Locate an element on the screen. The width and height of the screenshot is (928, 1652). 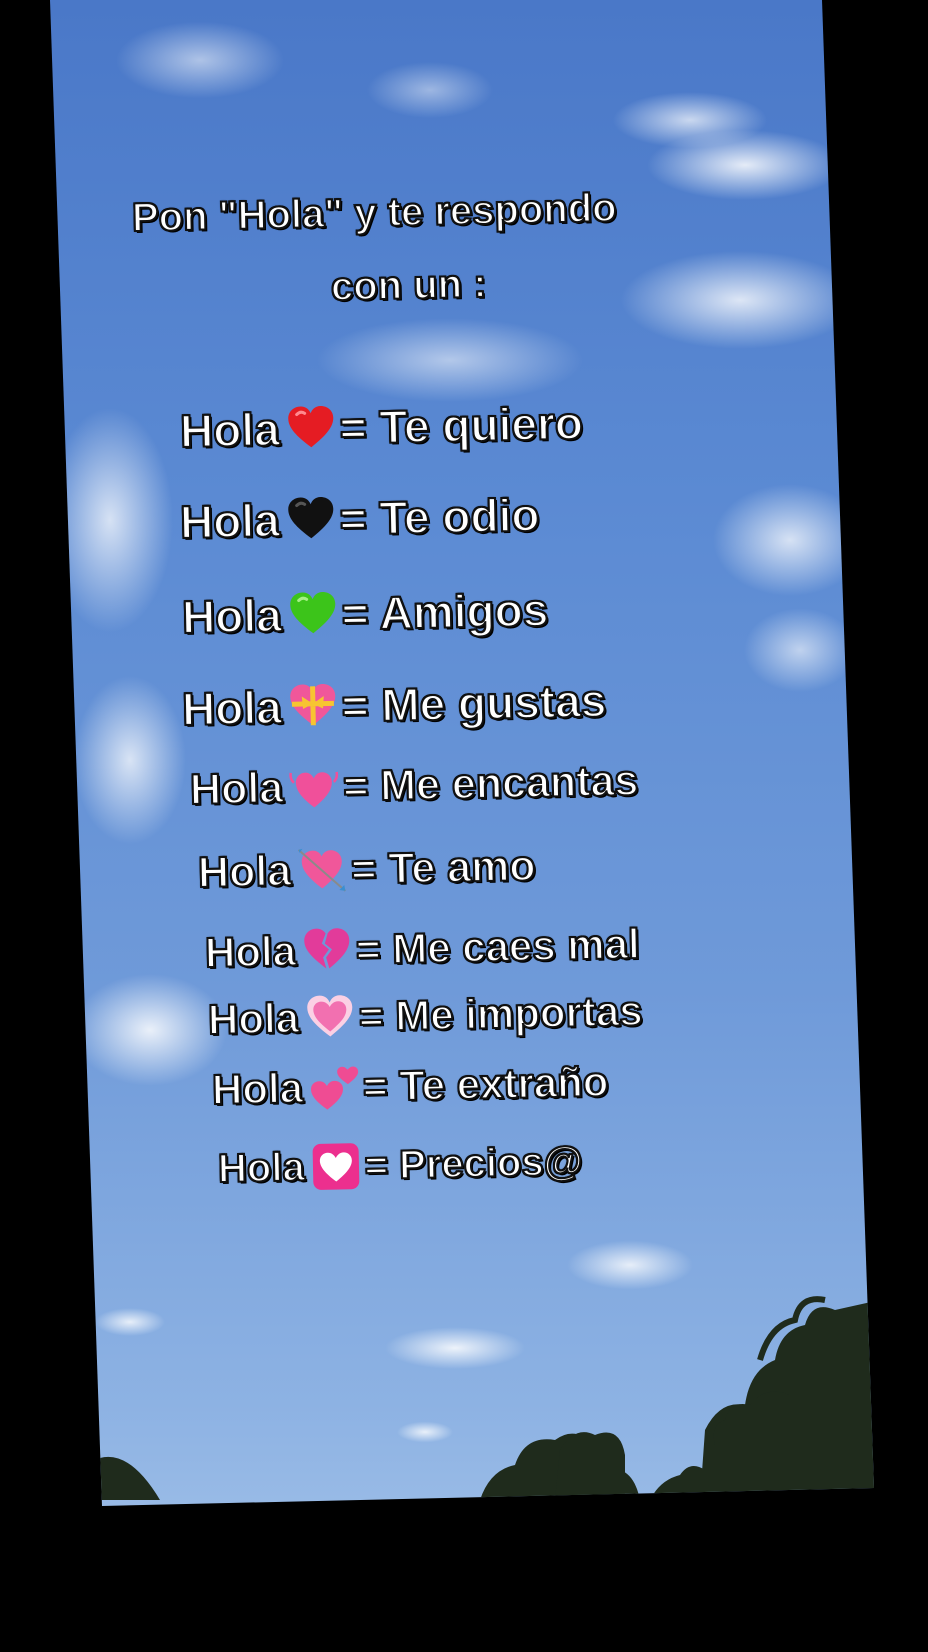
meaning-label: = Te extraño is located at coordinates (485, 1084).